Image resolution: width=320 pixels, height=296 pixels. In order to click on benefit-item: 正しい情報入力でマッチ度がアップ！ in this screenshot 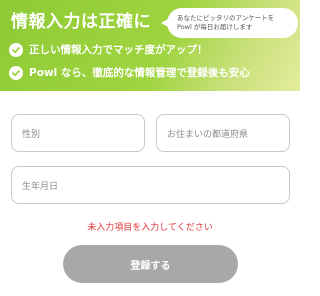, I will do `click(108, 49)`.